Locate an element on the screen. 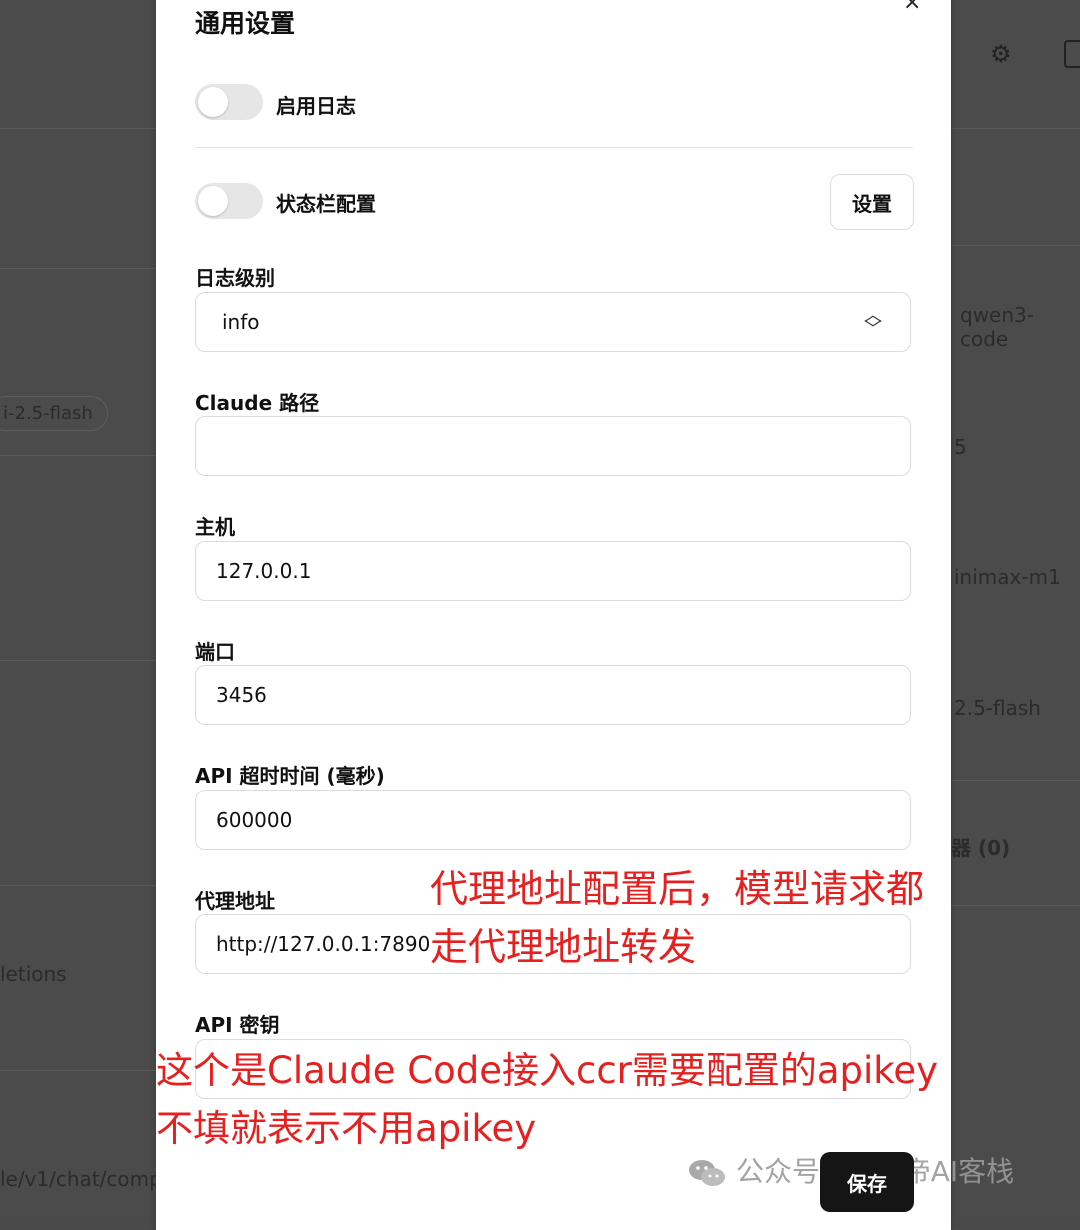 The image size is (1080, 1230). statusbar-label: 状态栏配置 is located at coordinates (326, 204).